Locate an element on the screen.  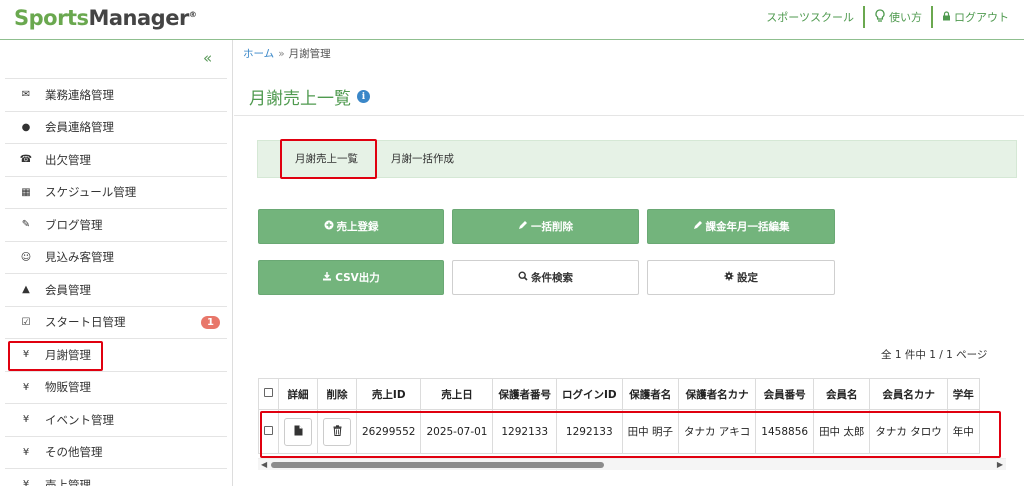
file-icon is located at coordinates (298, 432).